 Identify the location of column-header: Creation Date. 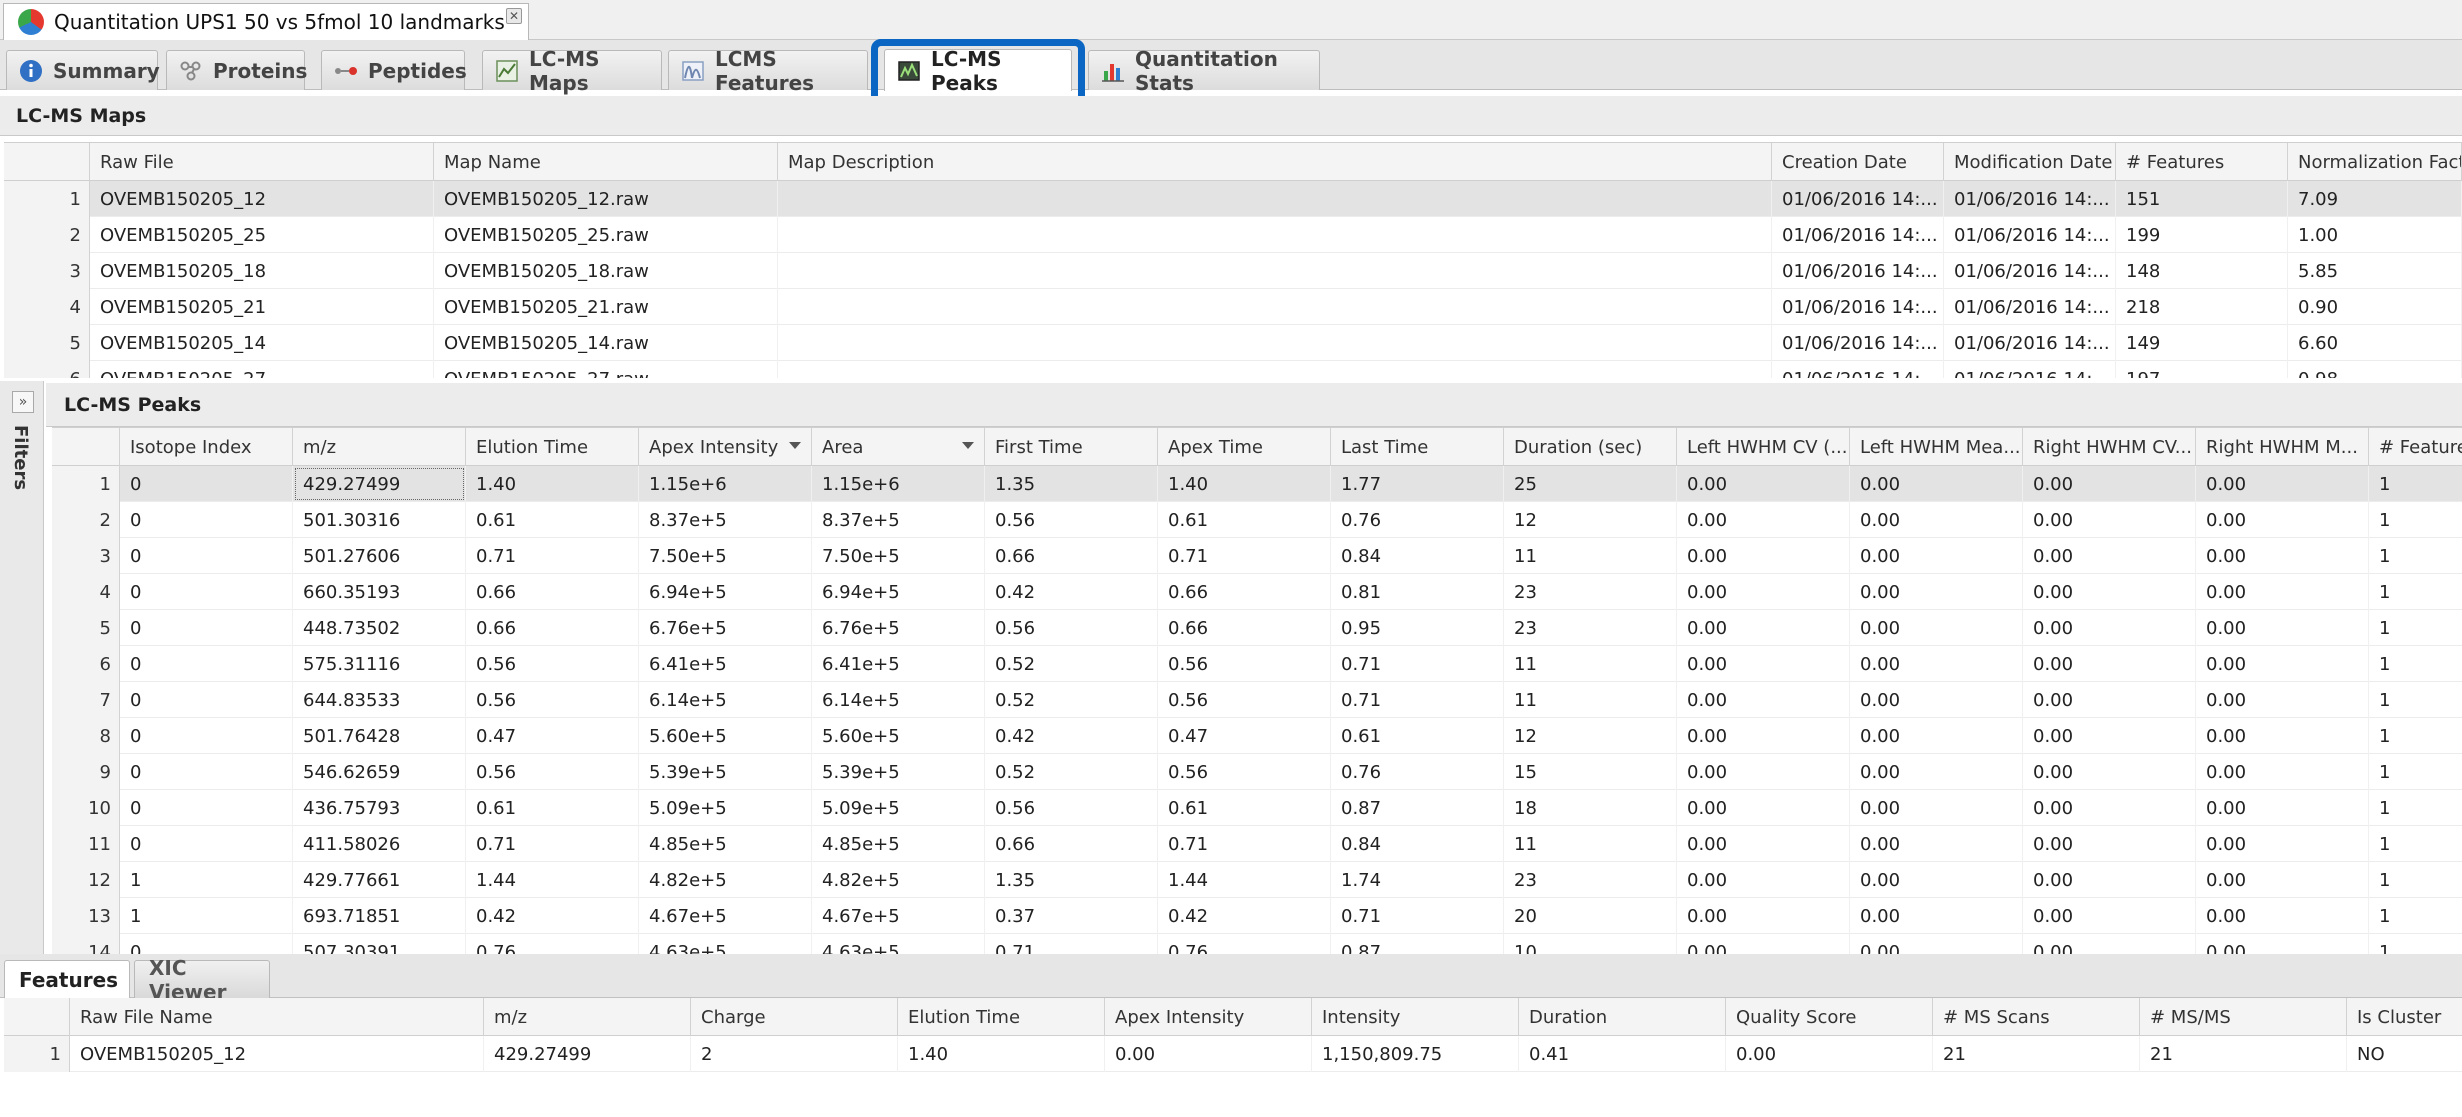
(1858, 162).